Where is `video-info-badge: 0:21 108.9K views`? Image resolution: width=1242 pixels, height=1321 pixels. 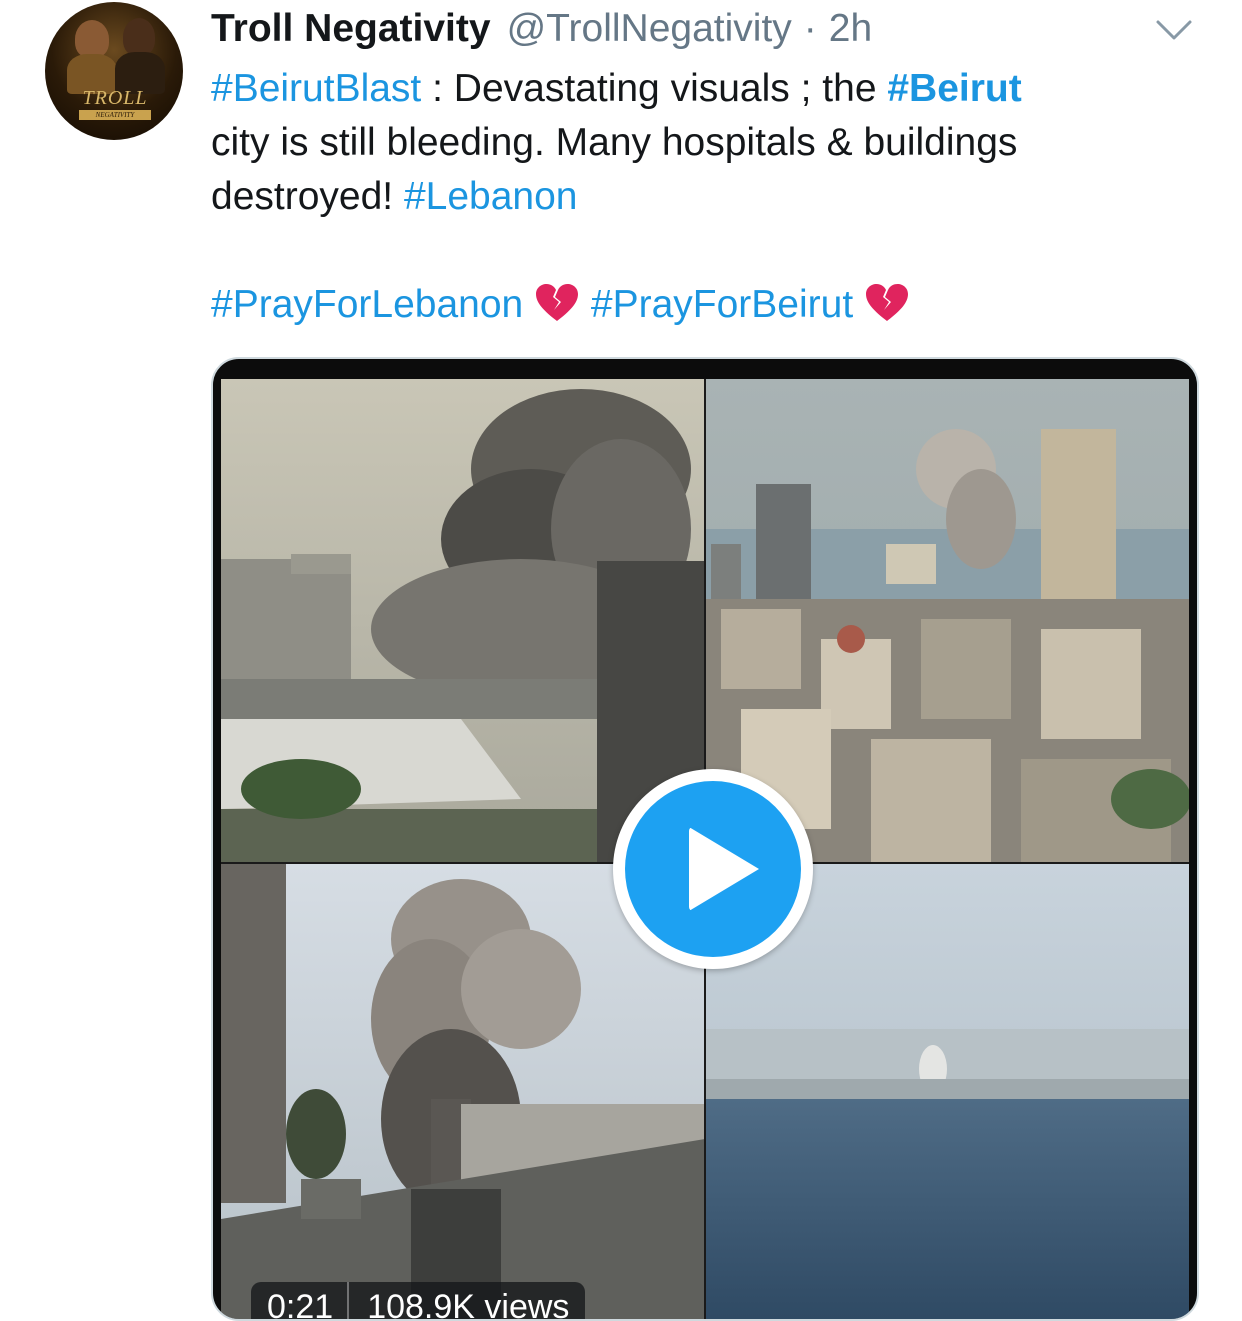 video-info-badge: 0:21 108.9K views is located at coordinates (418, 1301).